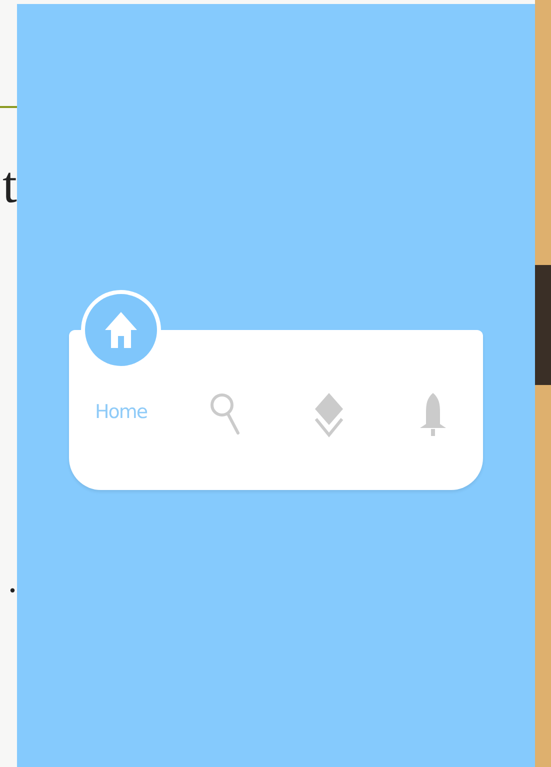  Describe the element at coordinates (225, 414) in the screenshot. I see `search-icon` at that location.